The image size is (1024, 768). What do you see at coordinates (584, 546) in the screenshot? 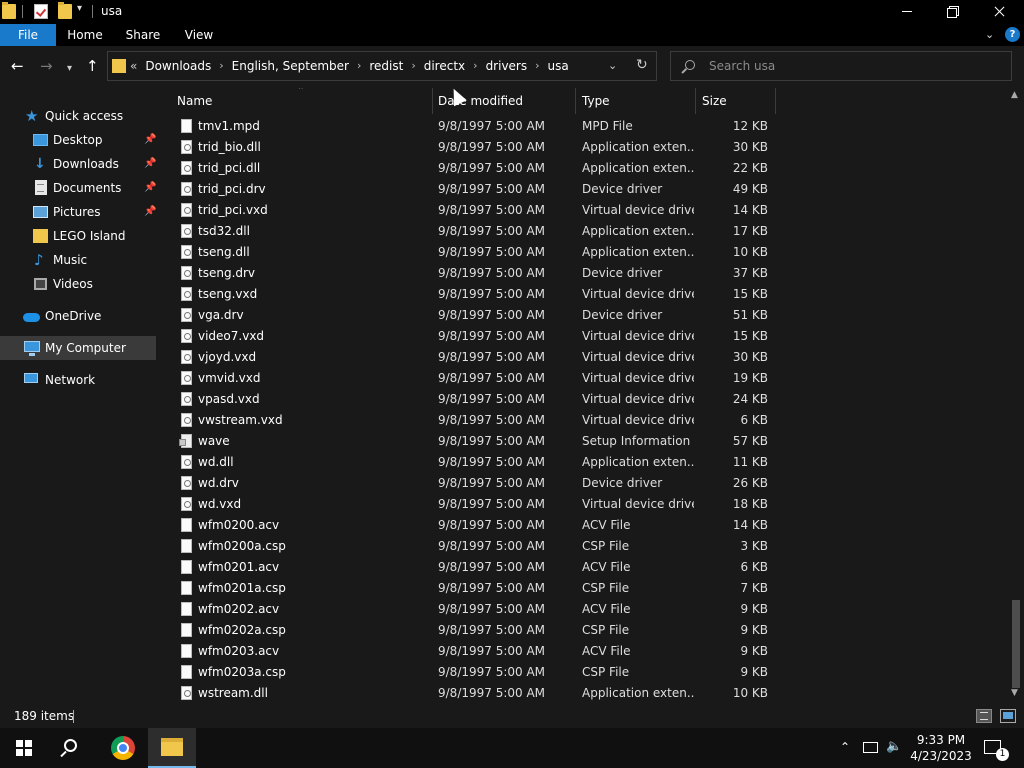
I see `table-row: wfm0200a.csp 9/8/1997 5:00 AM CSP File 3 KB` at bounding box center [584, 546].